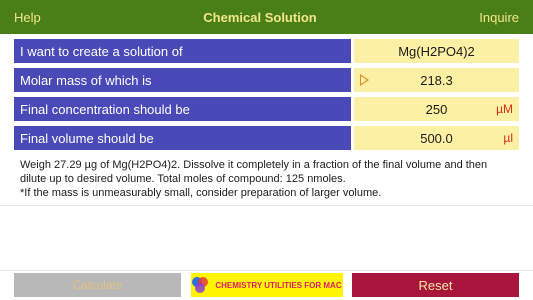  I want to click on compound-label: I want to create a solution of, so click(182, 51).